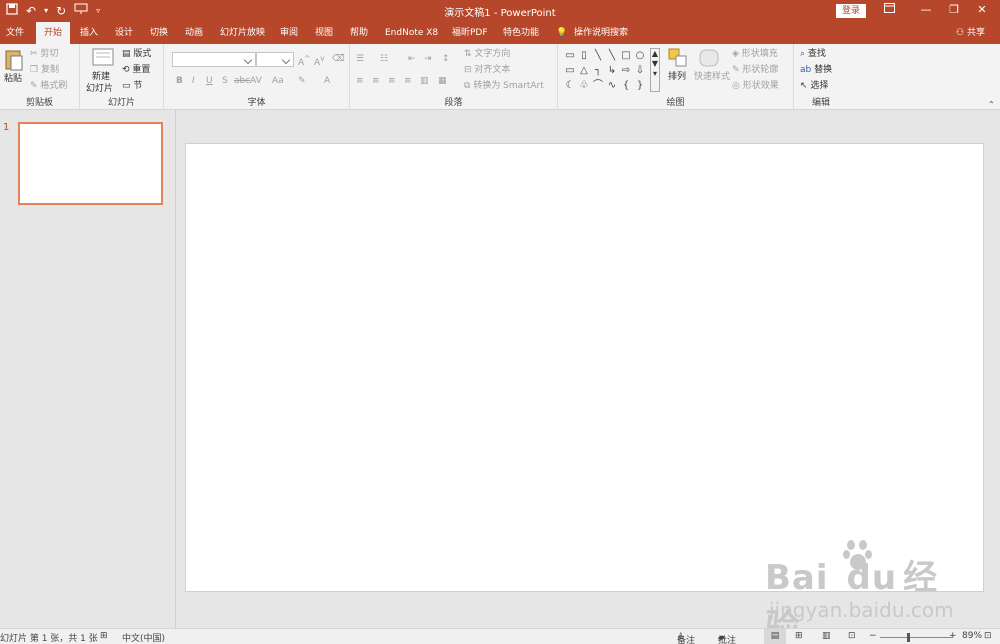 Image resolution: width=1000 pixels, height=644 pixels. Describe the element at coordinates (14, 60) in the screenshot. I see `paste-icon` at that location.